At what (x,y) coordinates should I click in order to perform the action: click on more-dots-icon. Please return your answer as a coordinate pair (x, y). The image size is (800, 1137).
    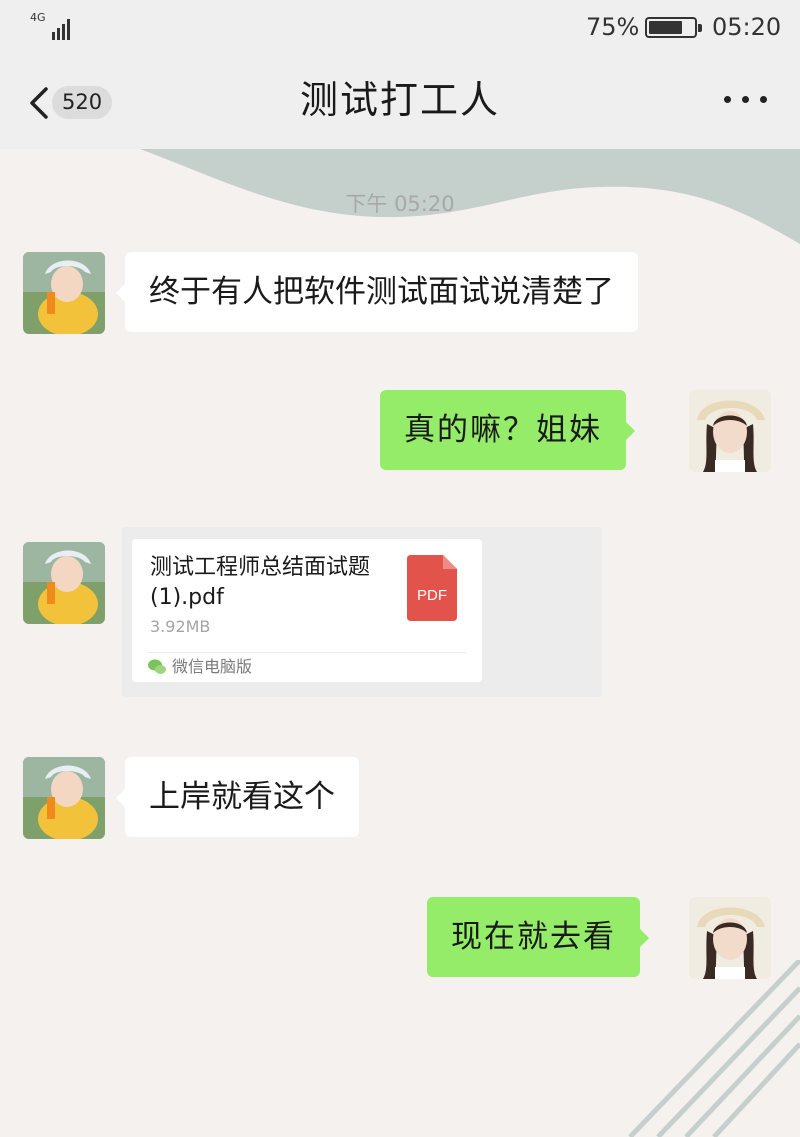
    Looking at the image, I should click on (746, 101).